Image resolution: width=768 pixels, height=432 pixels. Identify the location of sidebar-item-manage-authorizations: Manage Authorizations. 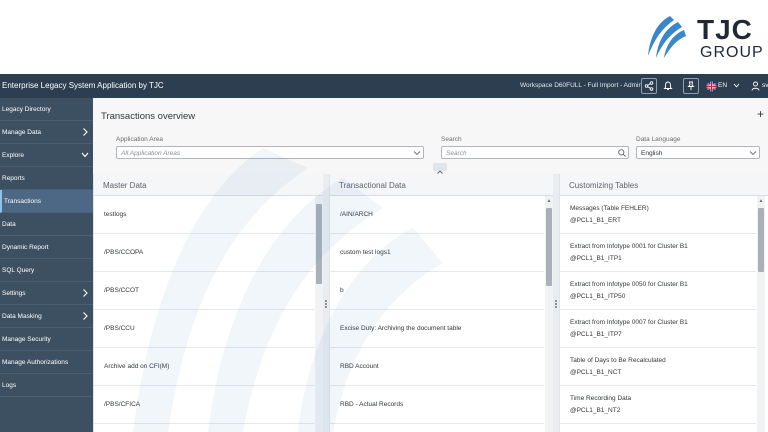
(46, 362).